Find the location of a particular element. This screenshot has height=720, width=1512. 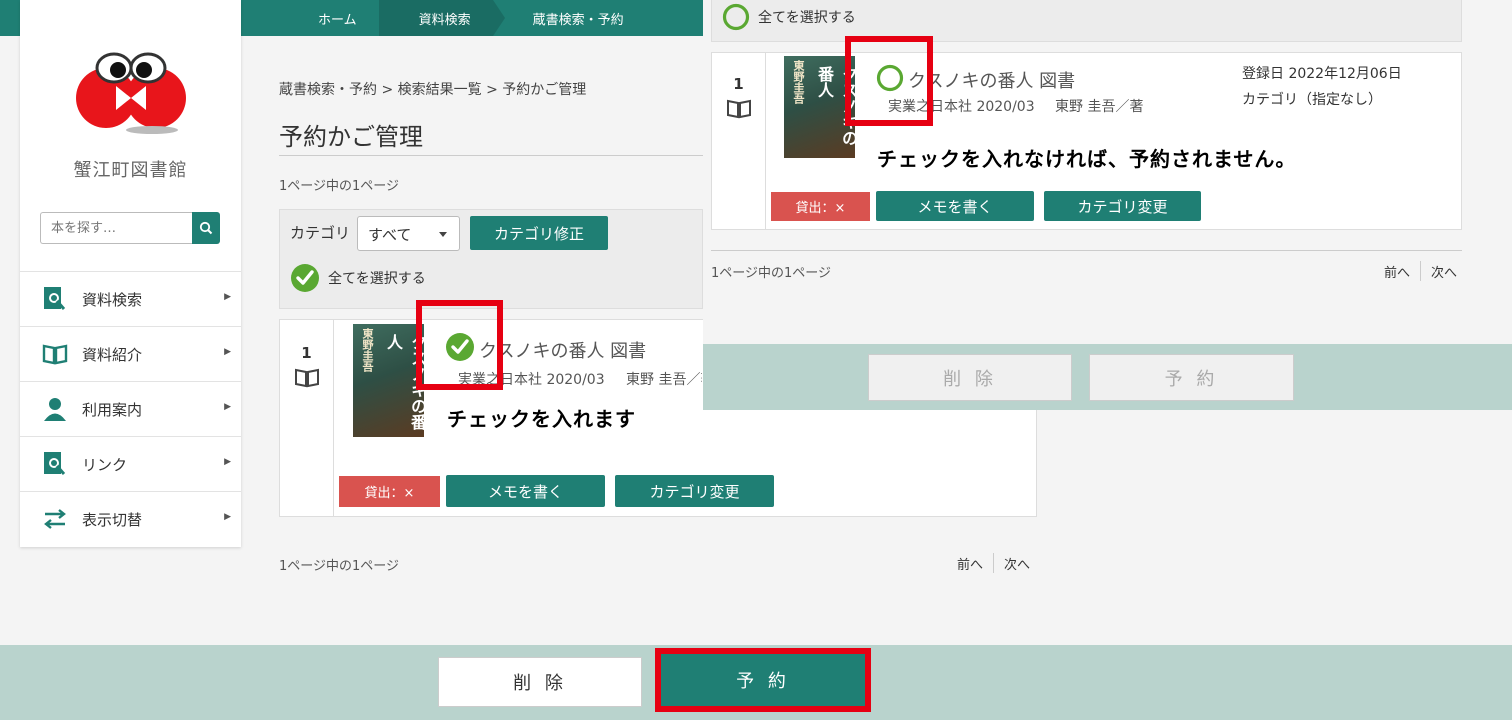

caret-down-icon is located at coordinates (443, 234).